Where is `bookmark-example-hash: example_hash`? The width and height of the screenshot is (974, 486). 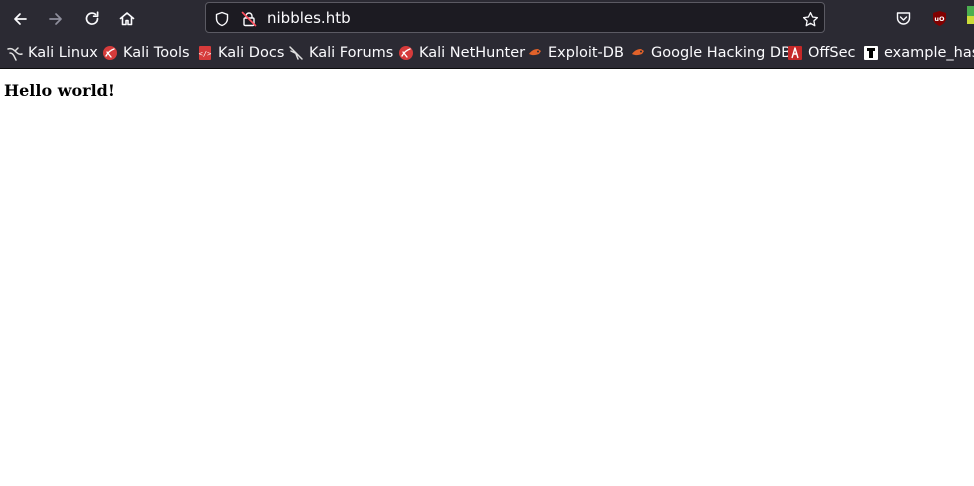 bookmark-example-hash: example_hash is located at coordinates (918, 53).